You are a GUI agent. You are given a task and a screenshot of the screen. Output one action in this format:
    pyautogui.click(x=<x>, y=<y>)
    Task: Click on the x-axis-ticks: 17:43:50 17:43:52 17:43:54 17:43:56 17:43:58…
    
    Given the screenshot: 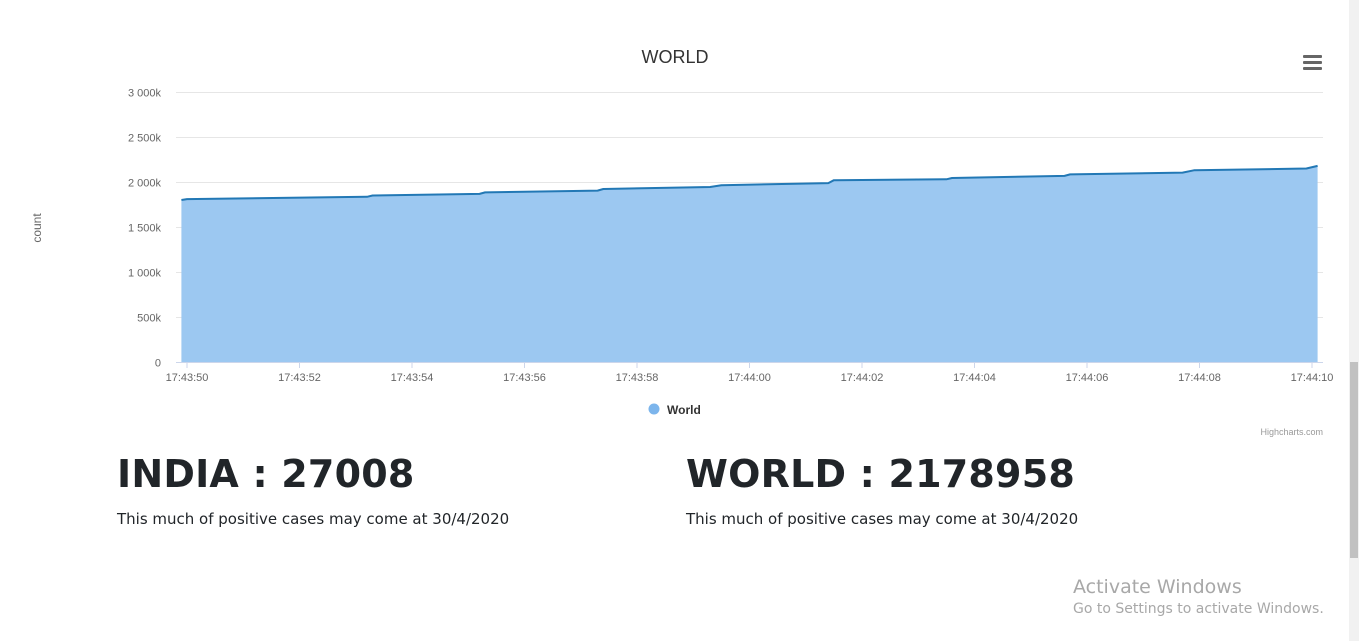 What is the action you would take?
    pyautogui.click(x=750, y=373)
    